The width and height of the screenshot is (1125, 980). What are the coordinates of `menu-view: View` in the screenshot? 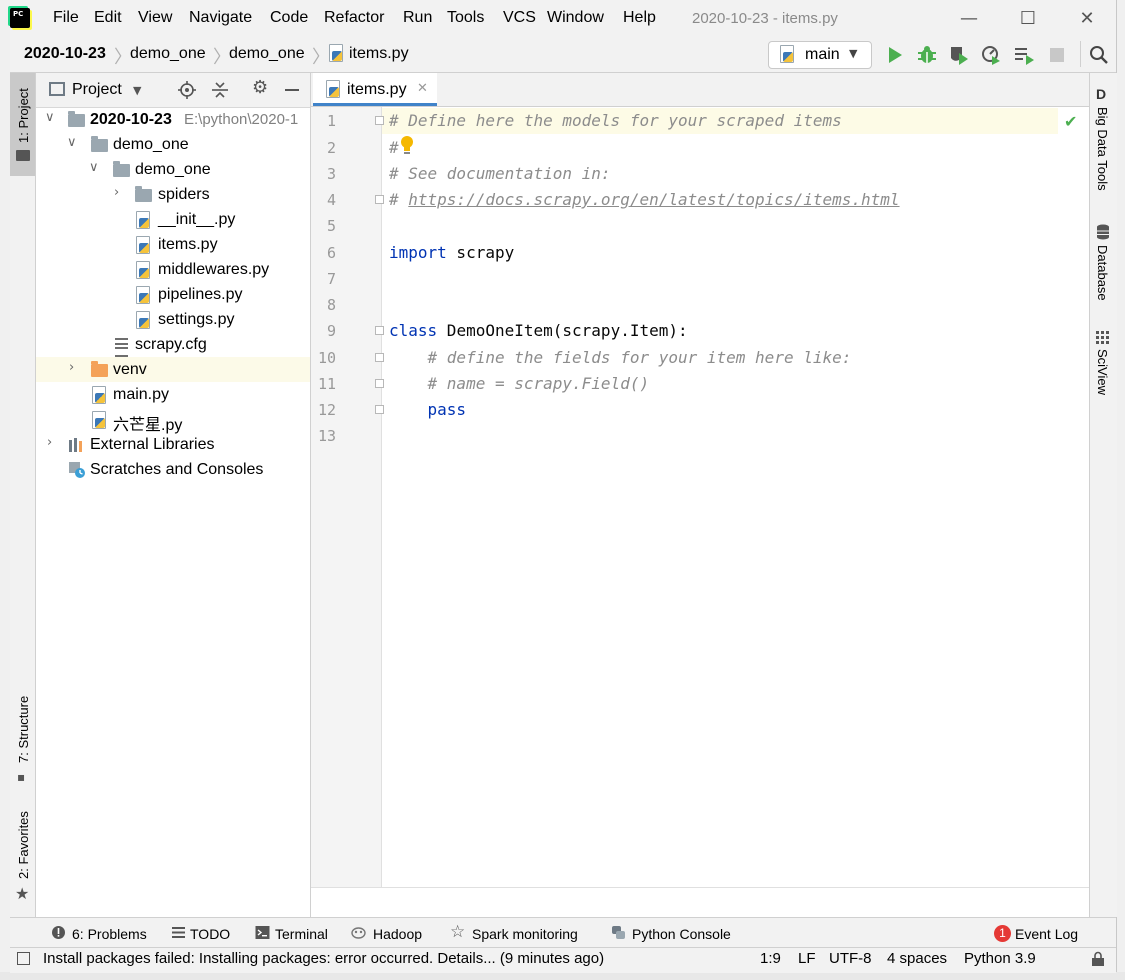 It's located at (155, 18).